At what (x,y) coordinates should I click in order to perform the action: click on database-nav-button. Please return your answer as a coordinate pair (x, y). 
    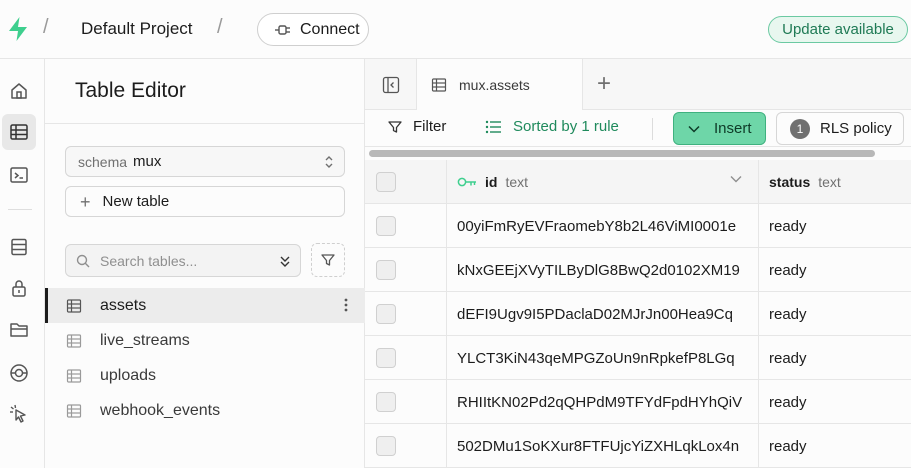
    Looking at the image, I should click on (19, 247).